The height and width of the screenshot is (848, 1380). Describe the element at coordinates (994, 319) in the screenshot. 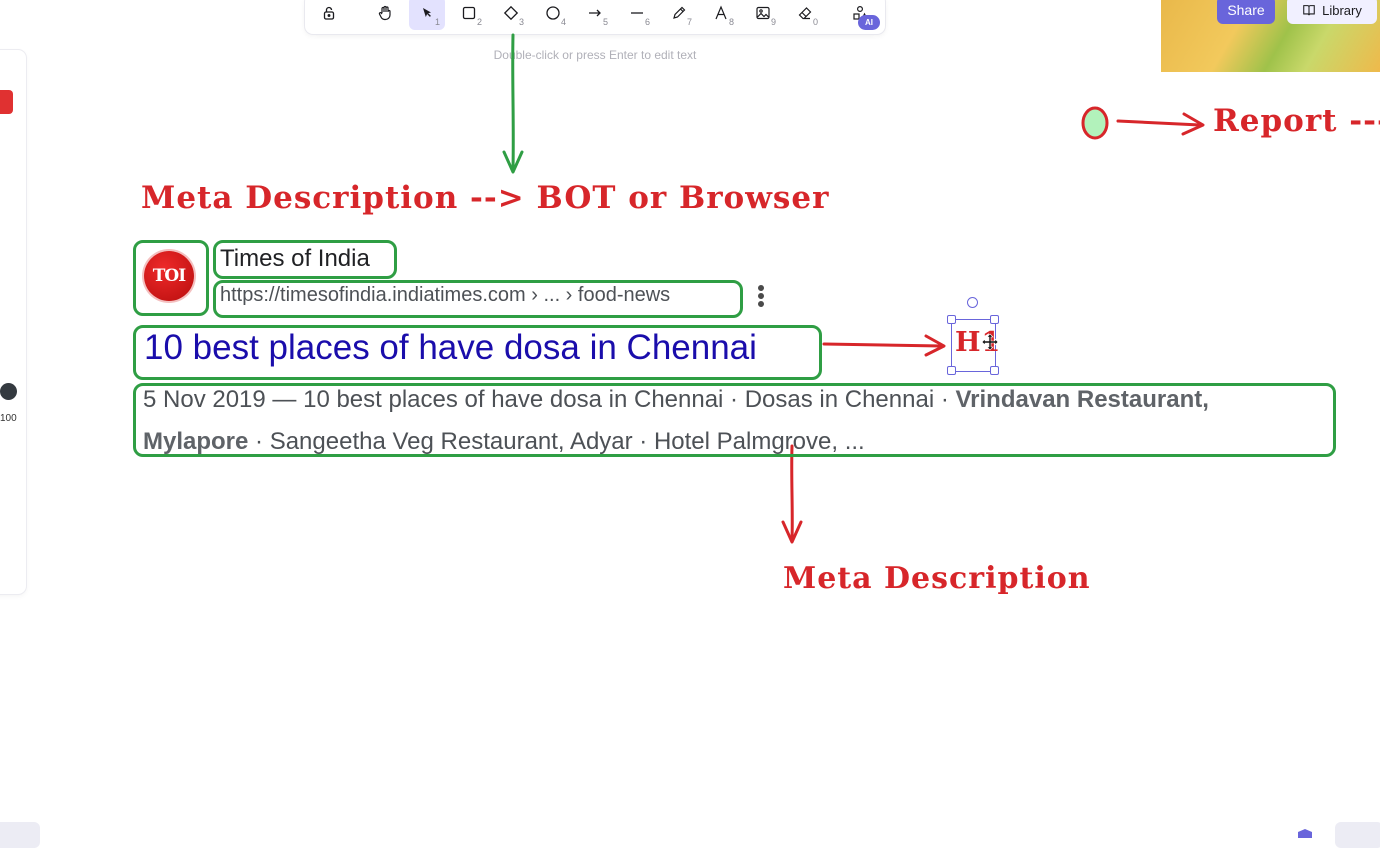

I see `resize-handle-ne` at that location.